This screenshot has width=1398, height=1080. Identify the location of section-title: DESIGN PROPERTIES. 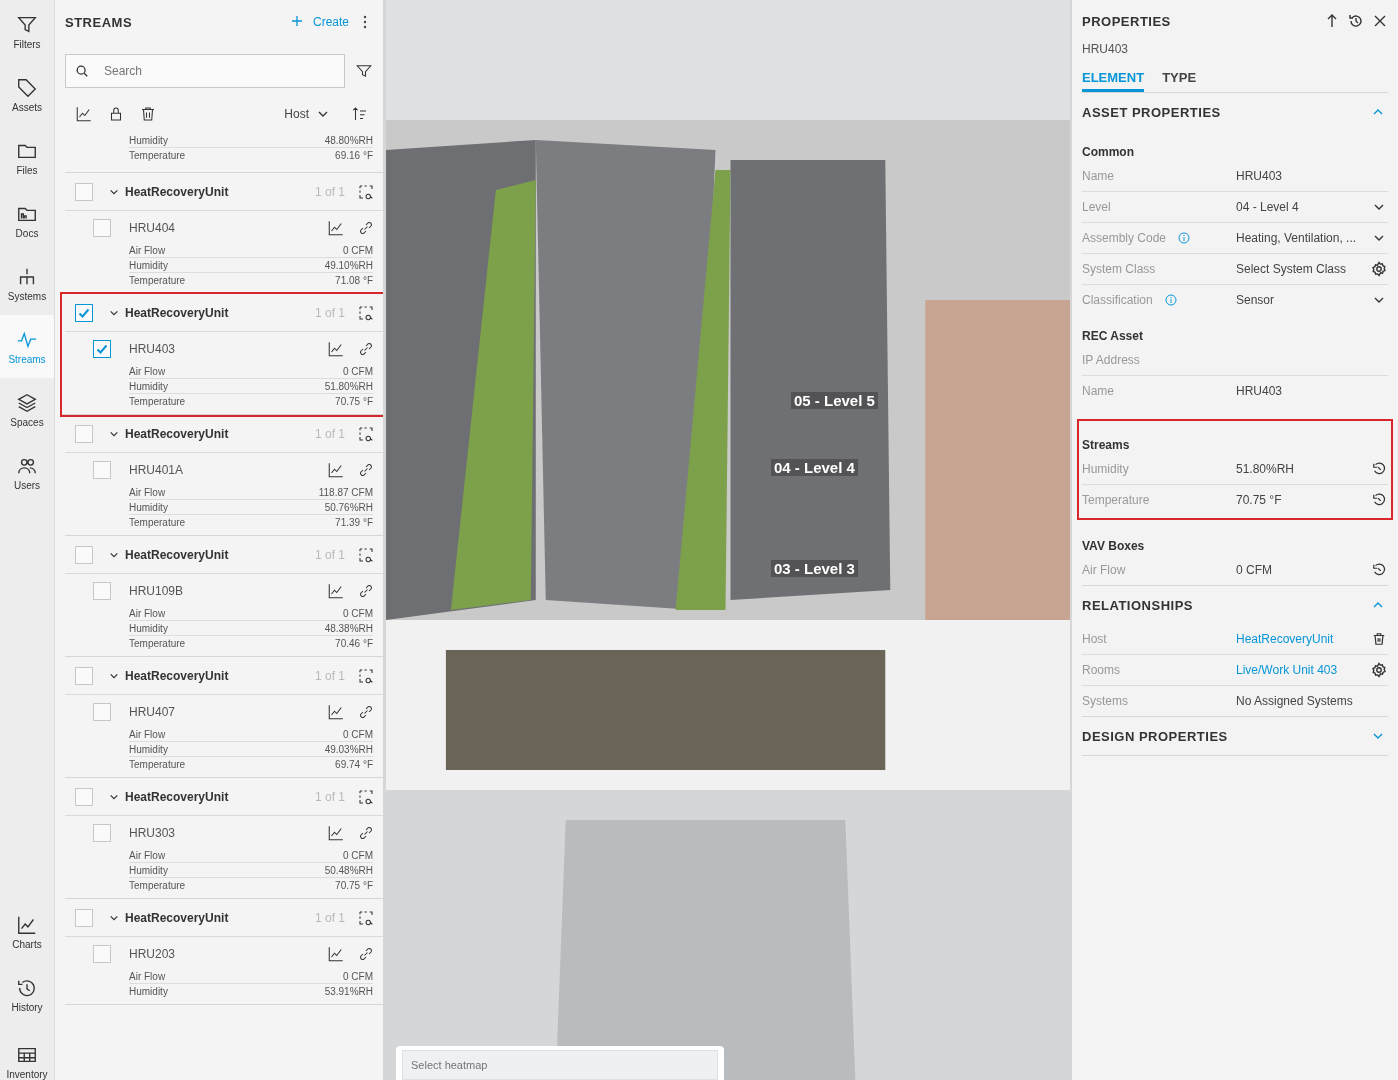
(1155, 736).